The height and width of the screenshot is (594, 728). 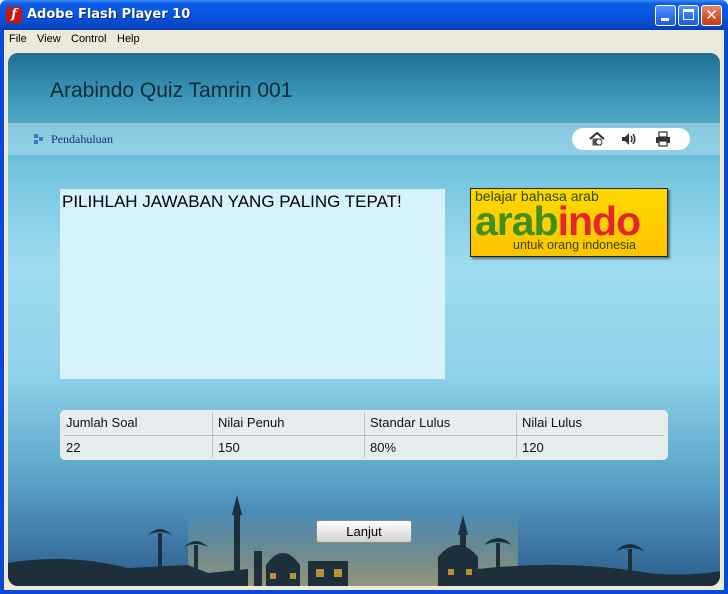 What do you see at coordinates (109, 14) in the screenshot?
I see `window-title: Adobe Flash Player 10` at bounding box center [109, 14].